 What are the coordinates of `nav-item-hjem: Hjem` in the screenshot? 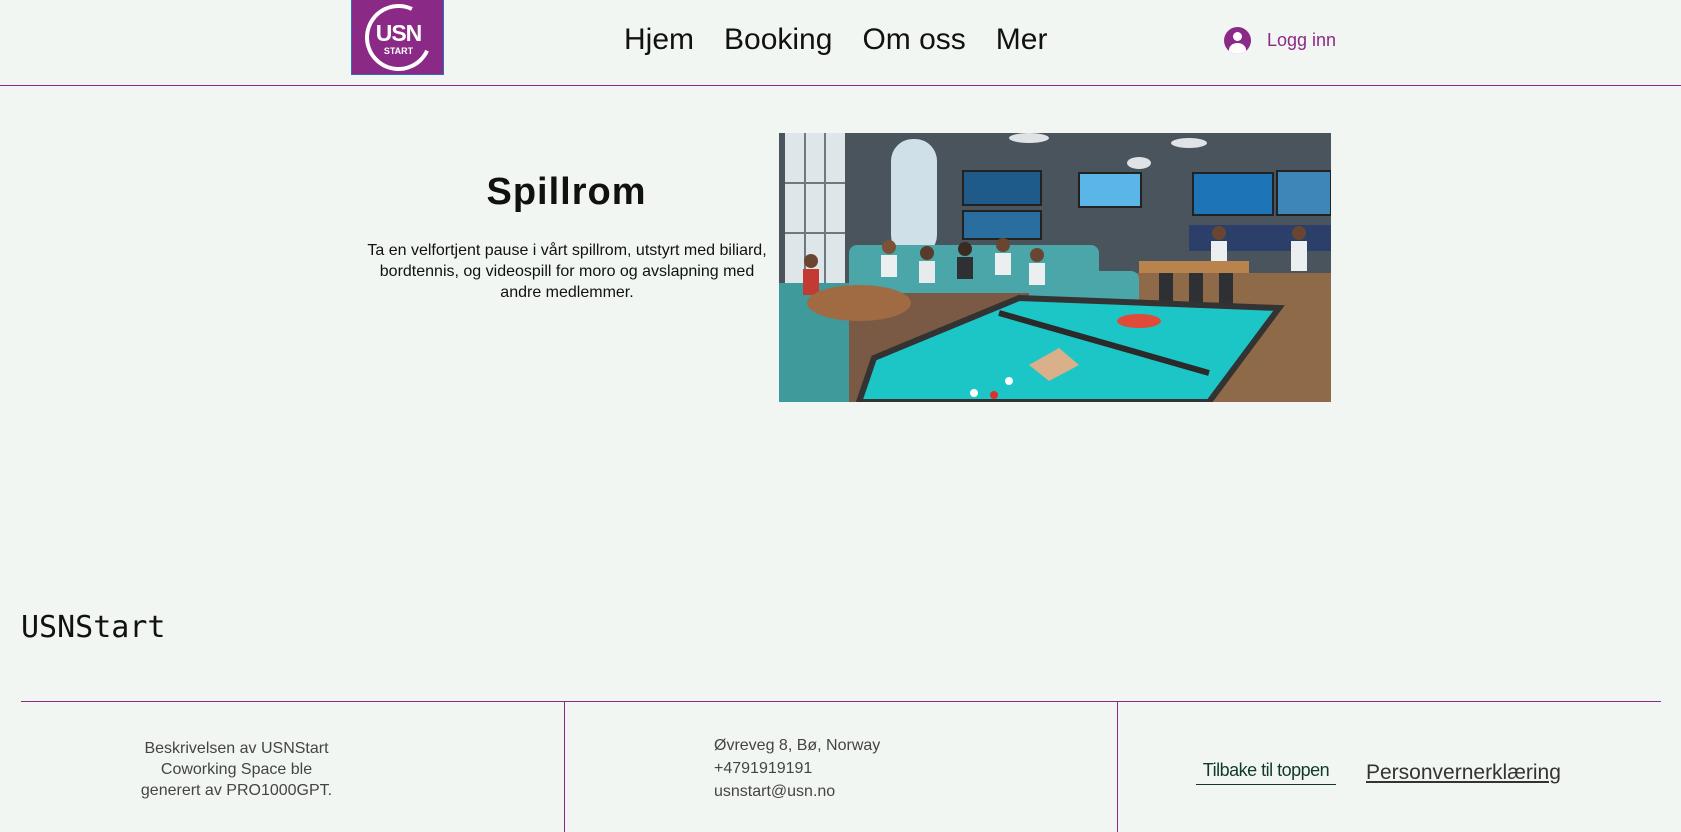 It's located at (659, 40).